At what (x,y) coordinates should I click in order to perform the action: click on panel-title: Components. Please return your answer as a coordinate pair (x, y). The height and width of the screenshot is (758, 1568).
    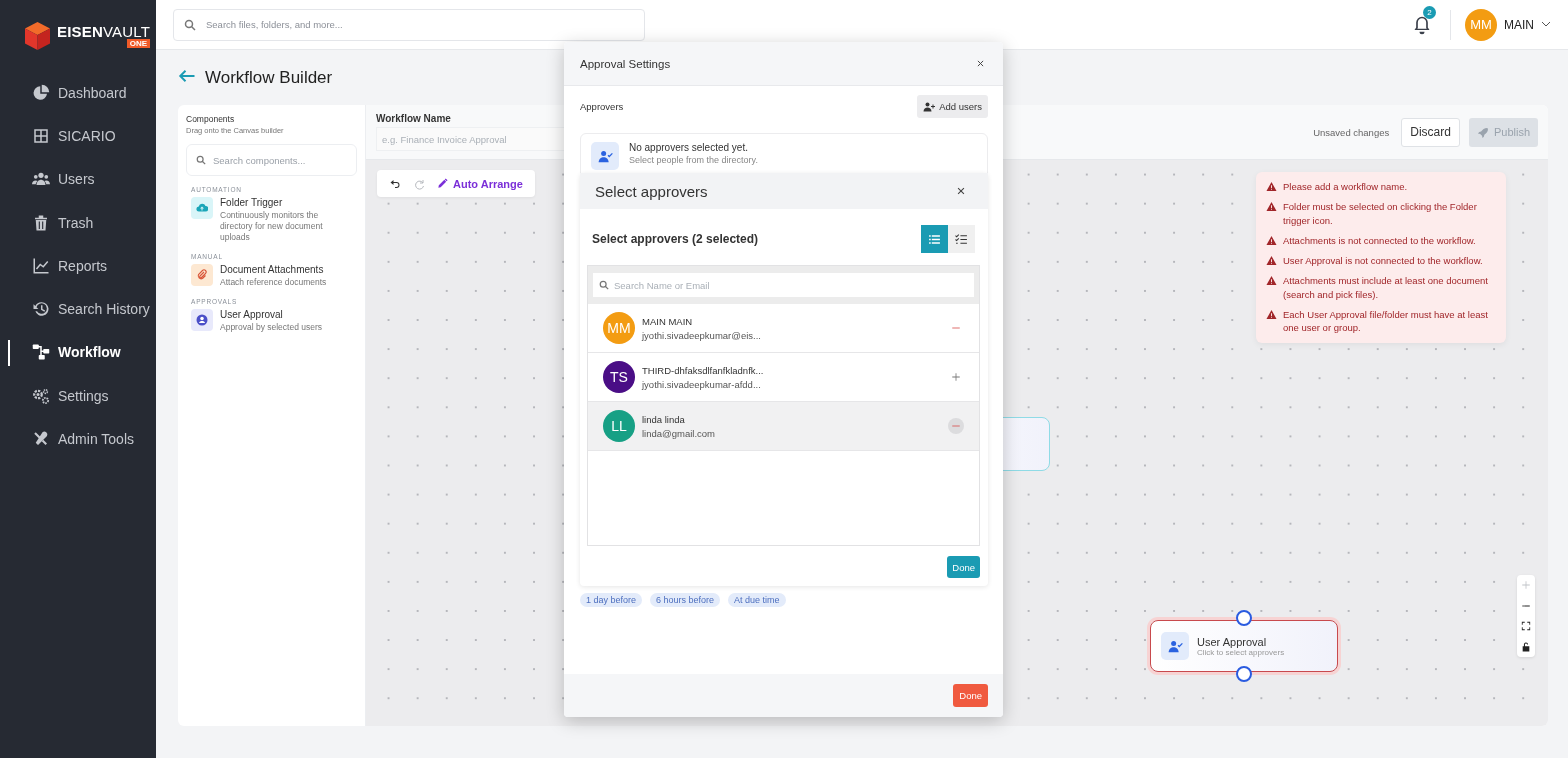
    Looking at the image, I should click on (211, 119).